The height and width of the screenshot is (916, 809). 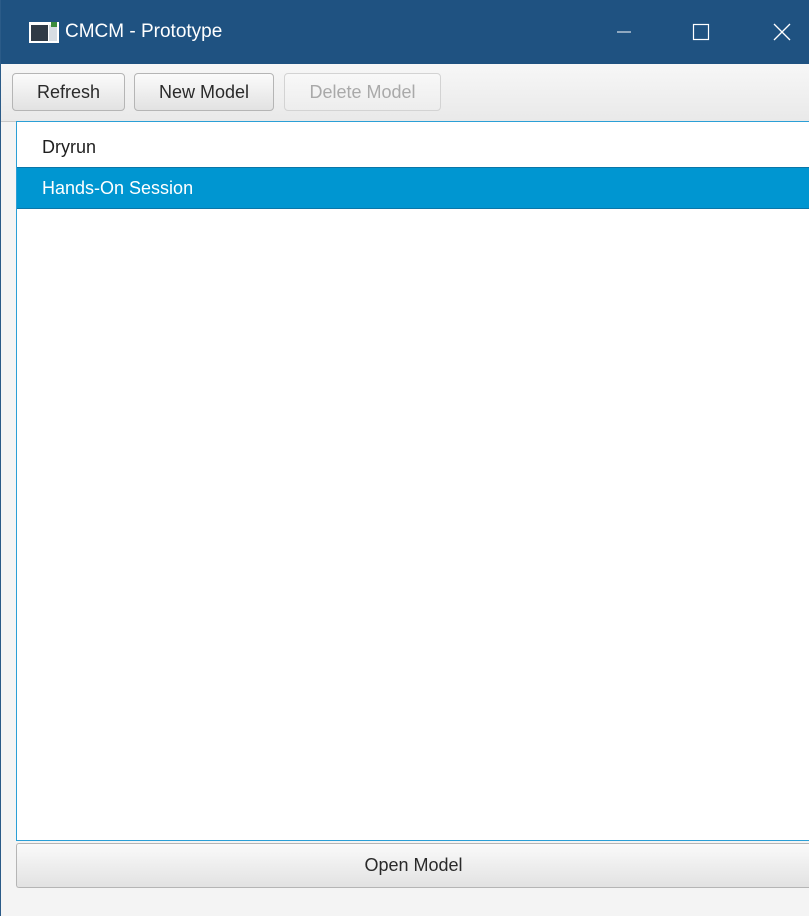 What do you see at coordinates (413, 188) in the screenshot?
I see `list-item-selected: Hands-On Session` at bounding box center [413, 188].